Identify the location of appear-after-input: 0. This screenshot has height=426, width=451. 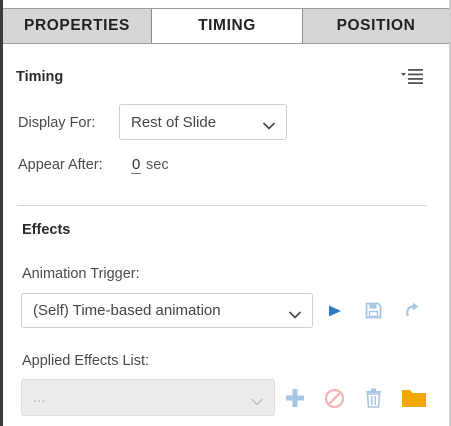
(136, 165).